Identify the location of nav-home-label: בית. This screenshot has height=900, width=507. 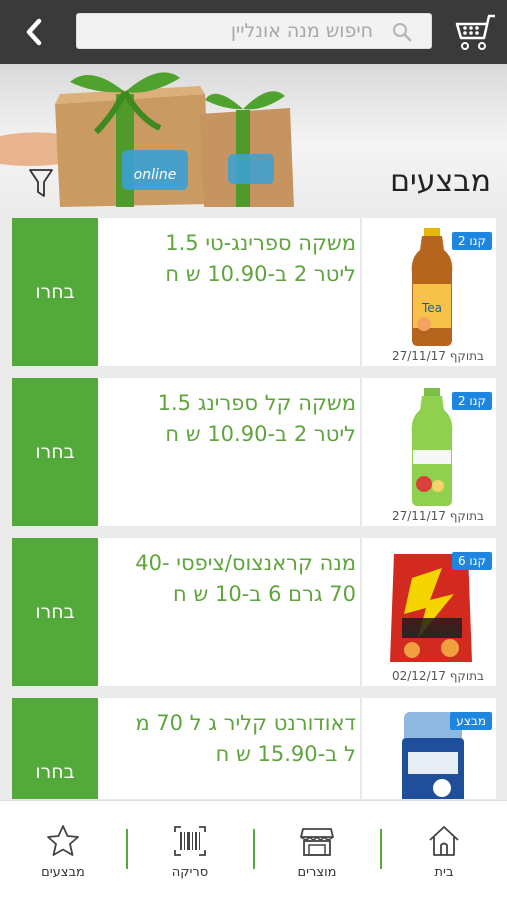
(444, 872).